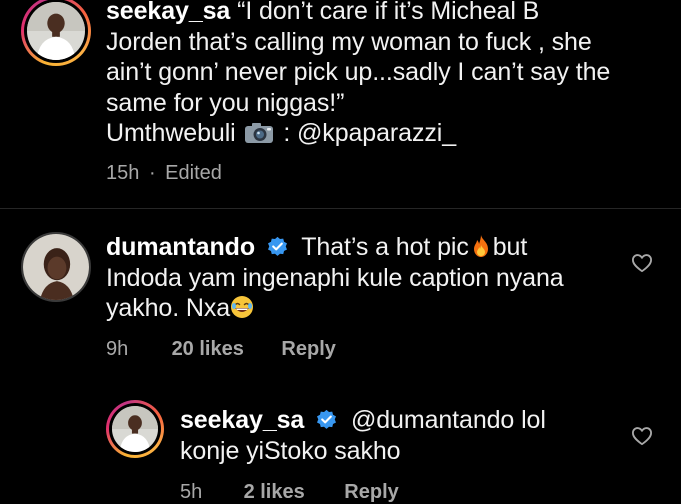  I want to click on comment-text: konje yiStoko sakho, so click(290, 450).